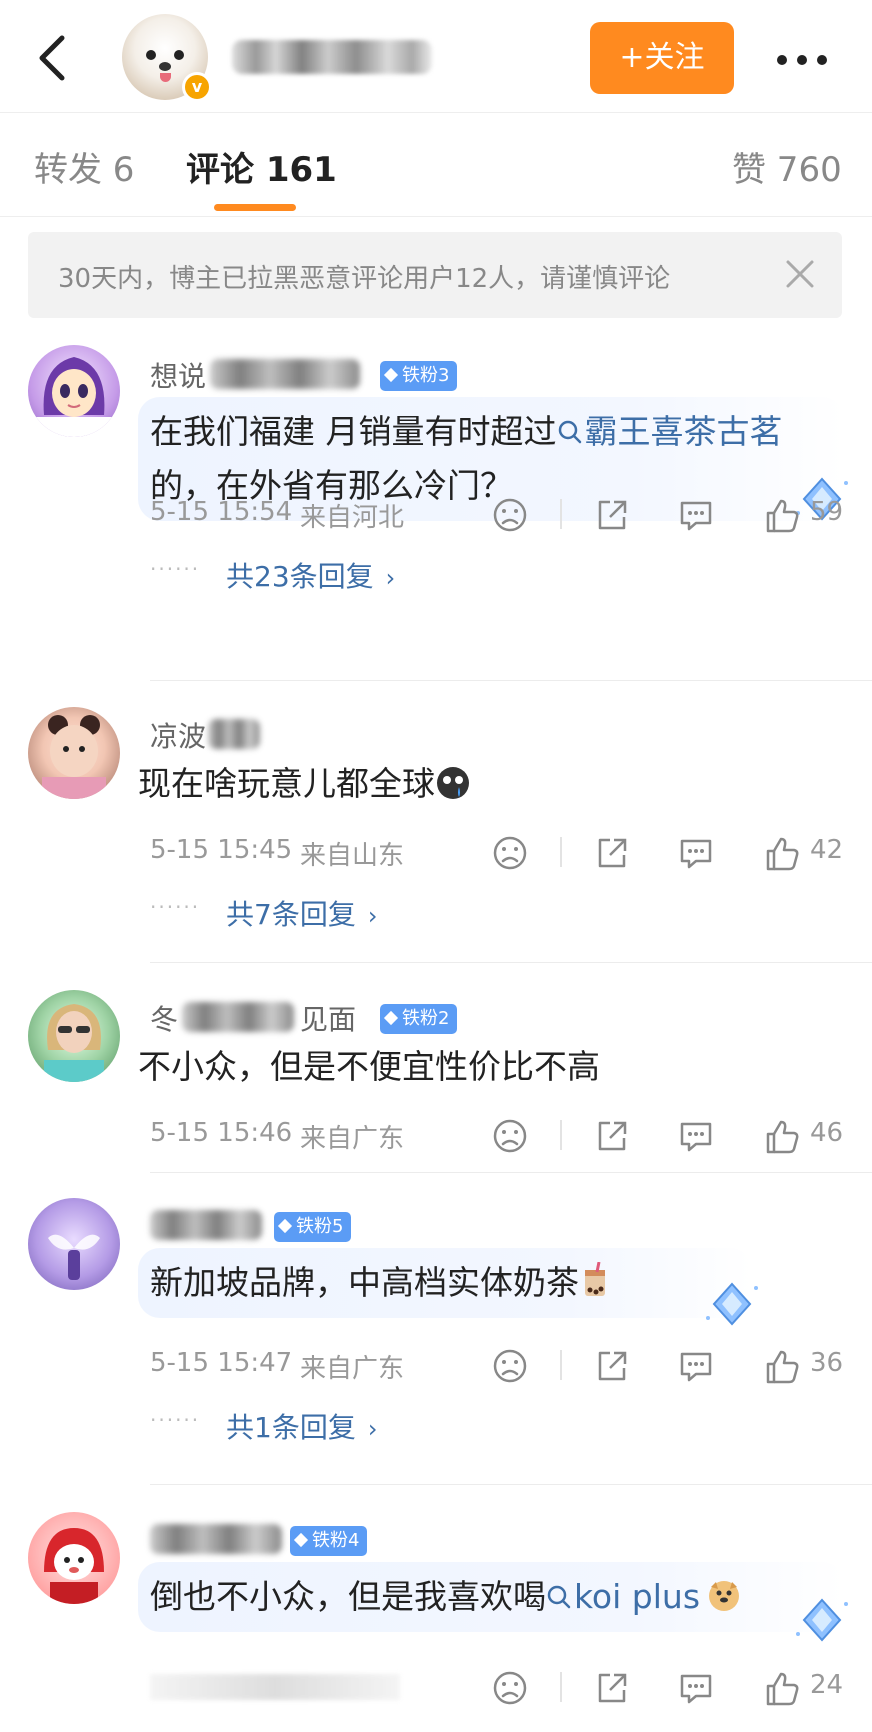 This screenshot has height=1732, width=872. Describe the element at coordinates (291, 1427) in the screenshot. I see `reply-count-text: 共1条回复` at that location.